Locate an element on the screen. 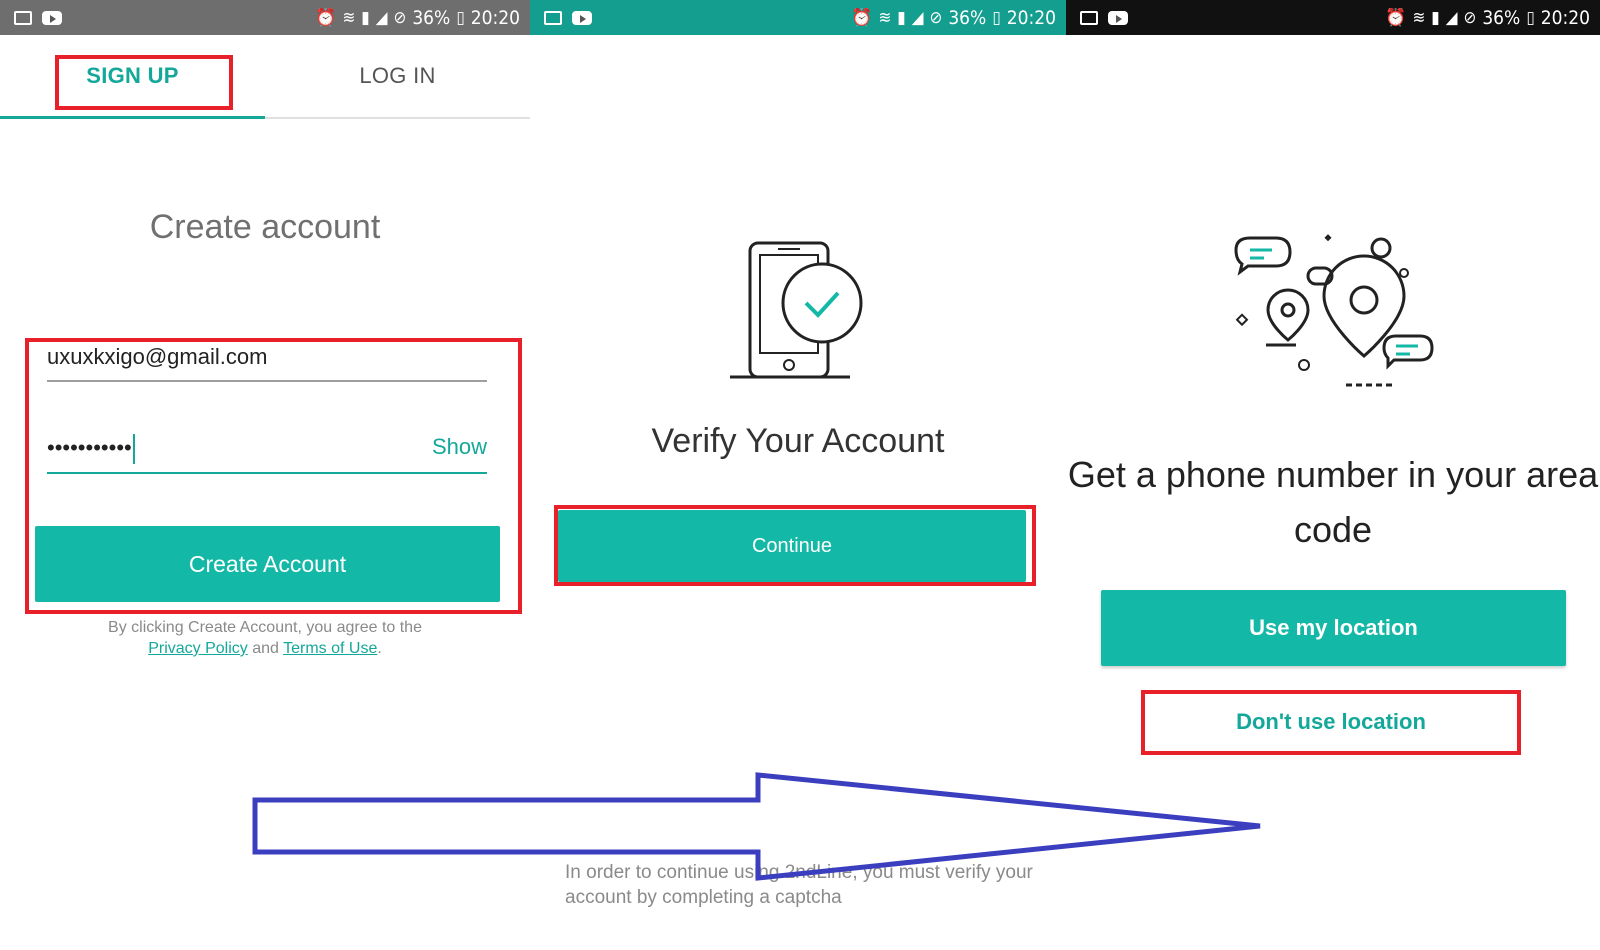 This screenshot has height=950, width=1600. use-my-location-button: Use my location is located at coordinates (1333, 628).